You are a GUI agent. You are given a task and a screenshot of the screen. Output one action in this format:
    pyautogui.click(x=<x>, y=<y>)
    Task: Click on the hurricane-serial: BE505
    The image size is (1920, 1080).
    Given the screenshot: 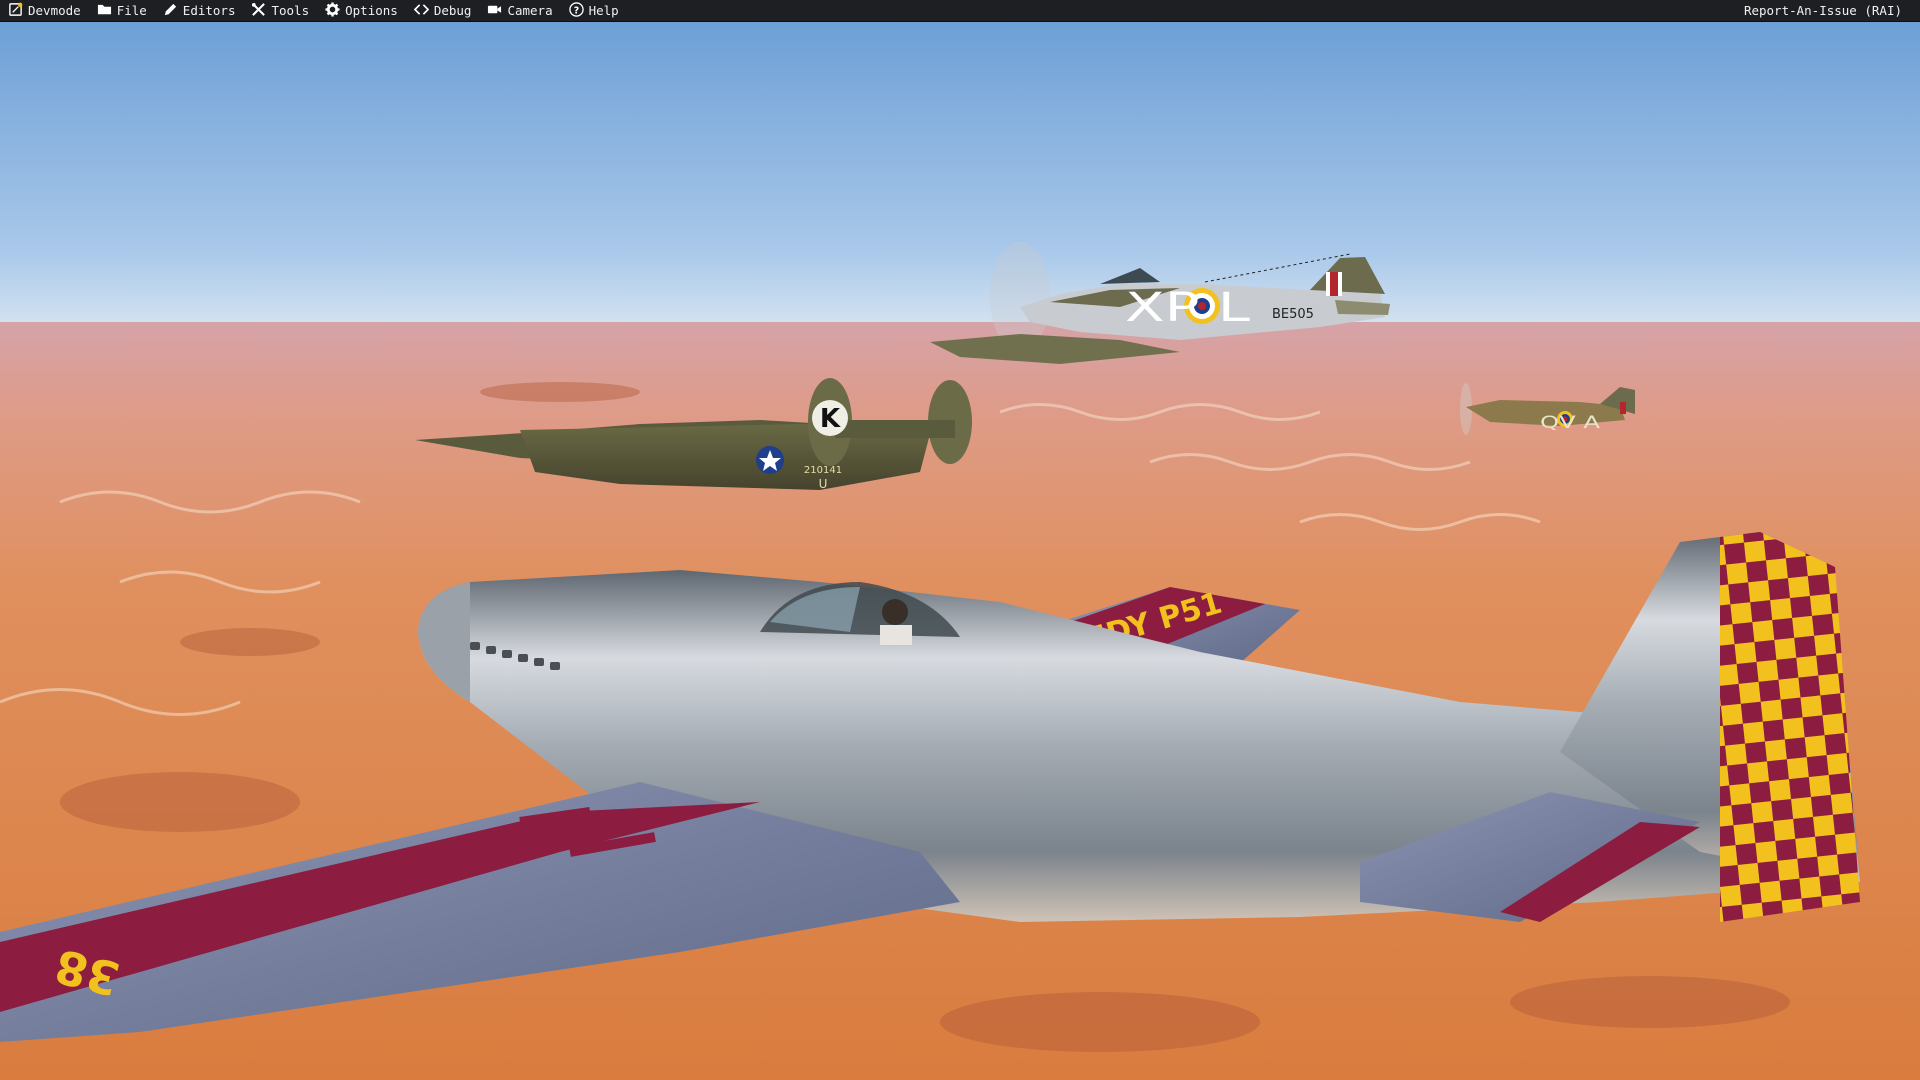 What is the action you would take?
    pyautogui.click(x=1293, y=314)
    